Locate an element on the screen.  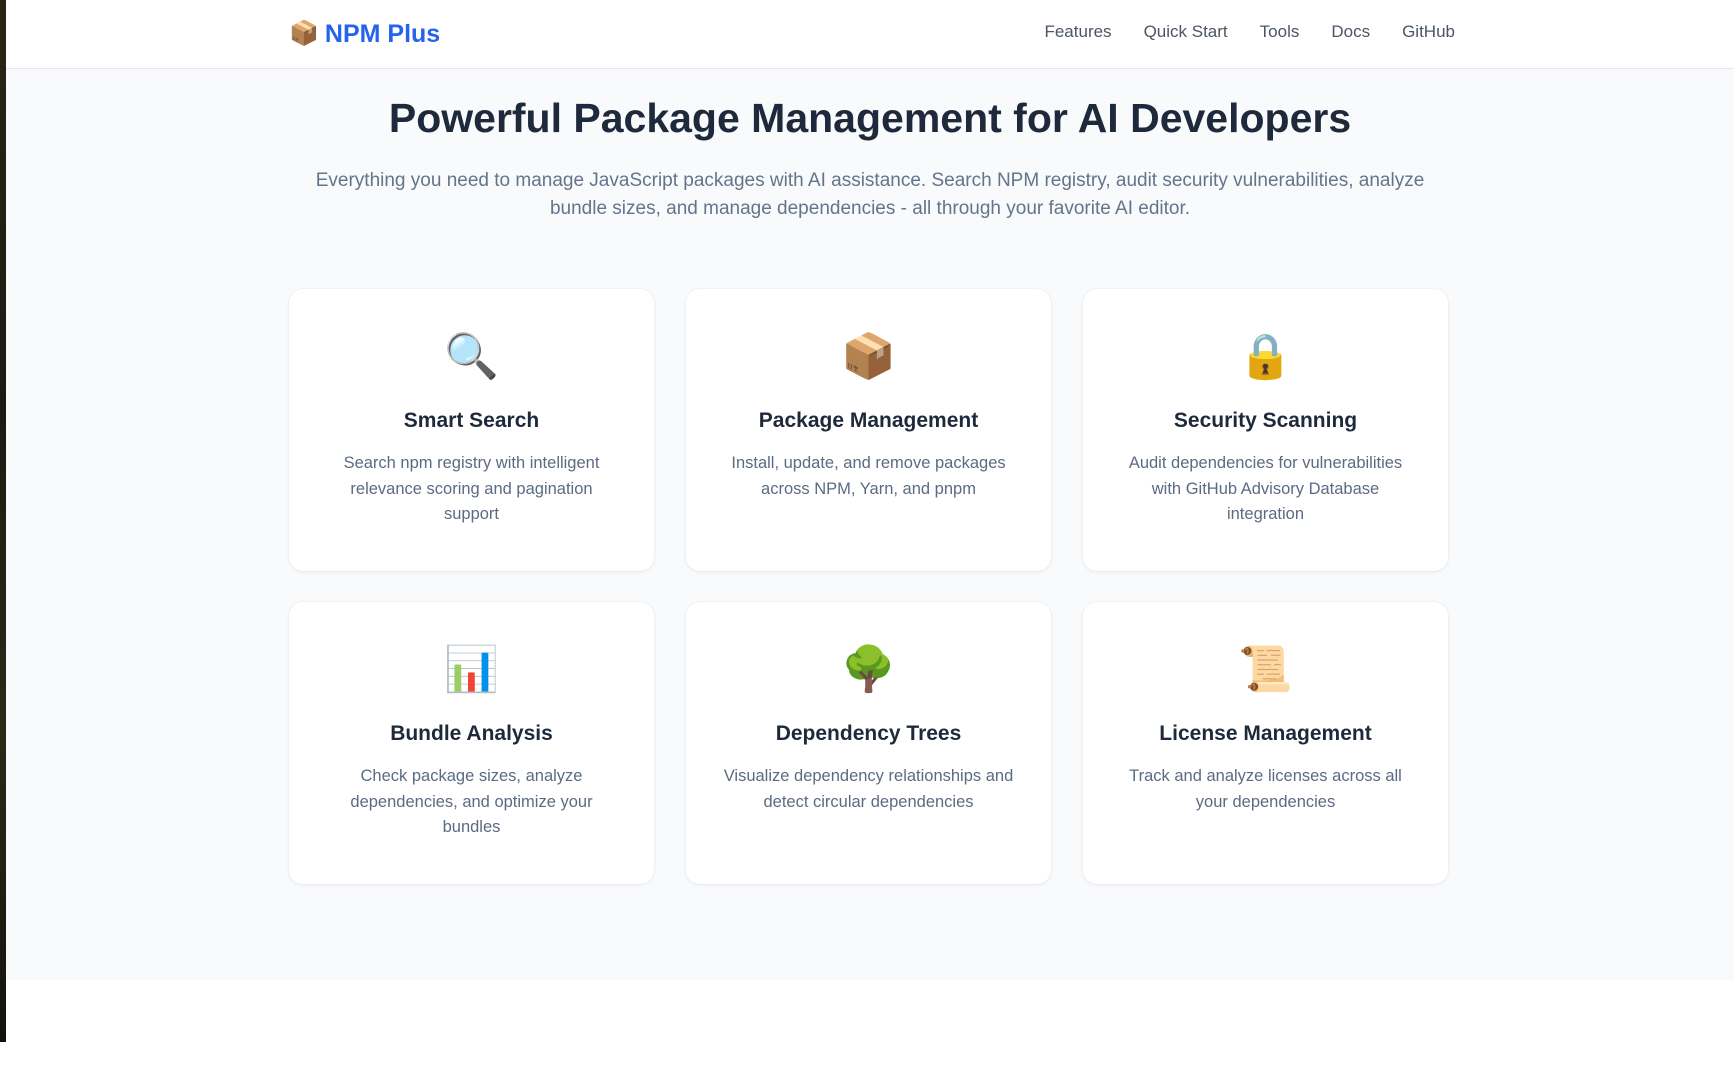
magnifying-glass-icon: 🔍 is located at coordinates (471, 356).